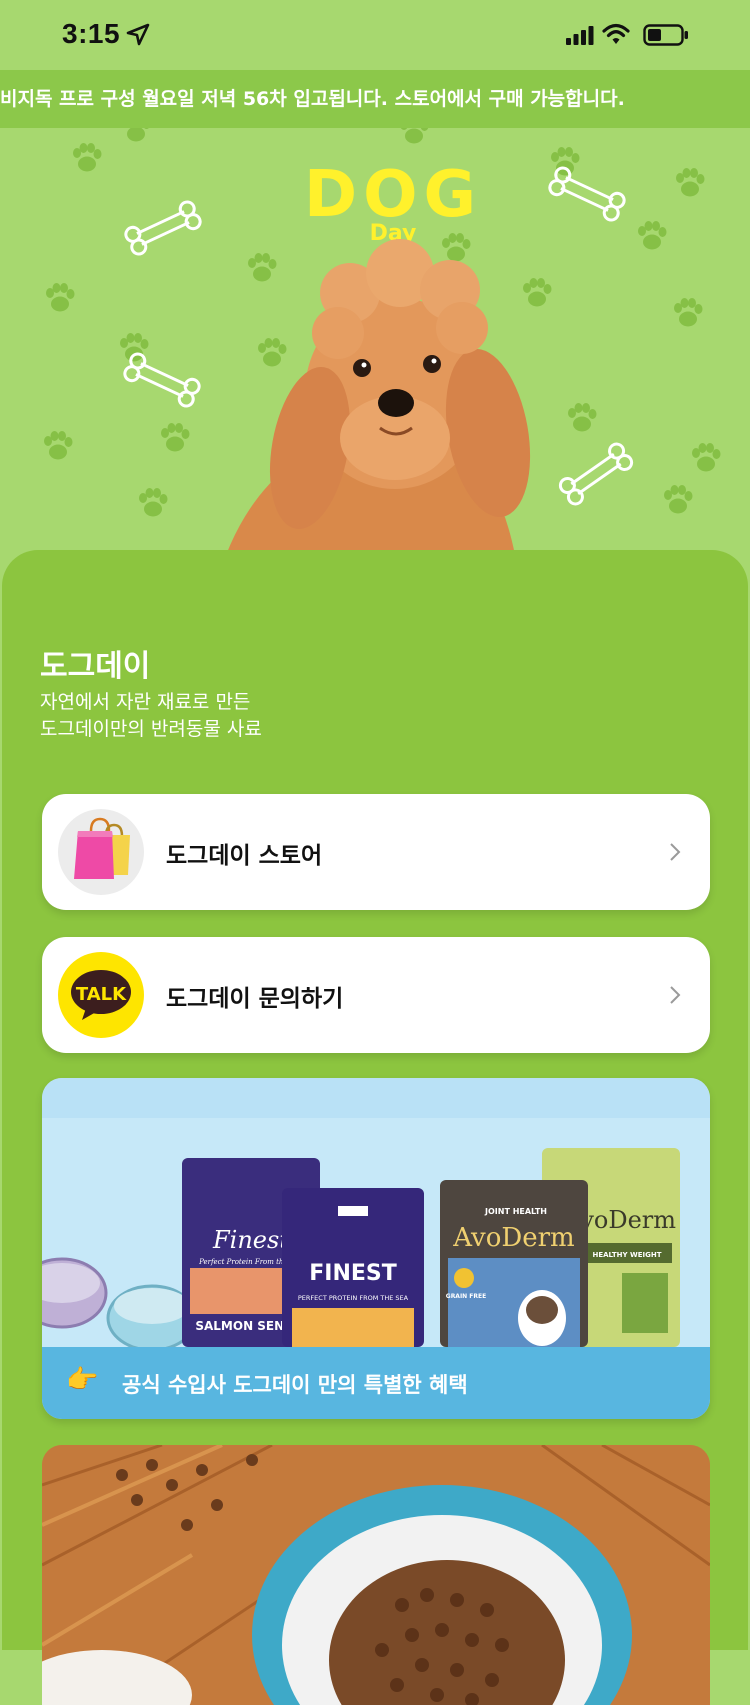 This screenshot has width=750, height=1705. I want to click on kakao-talk-text: TALK, so click(101, 994).